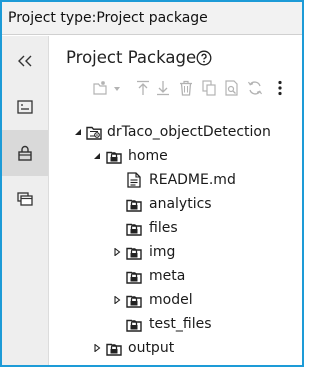 This screenshot has width=320, height=367. I want to click on properties-tab, so click(25, 107).